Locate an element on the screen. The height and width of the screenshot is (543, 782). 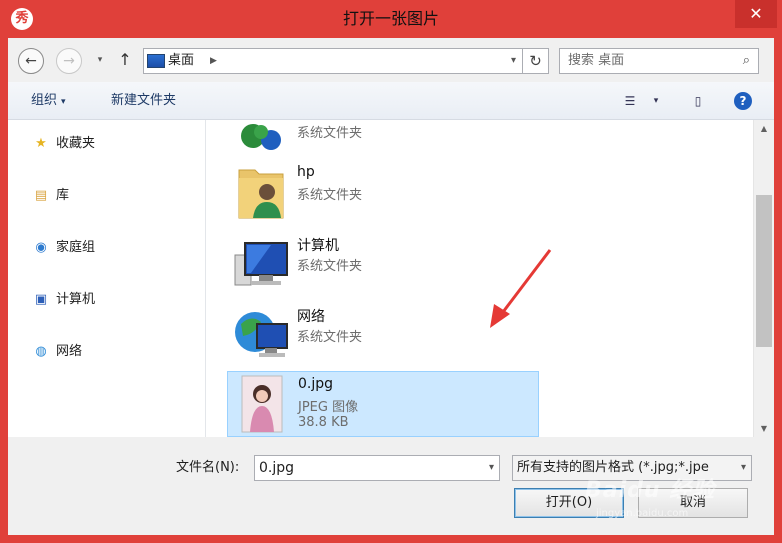
filename-label: 文件名(N): is located at coordinates (208, 467).